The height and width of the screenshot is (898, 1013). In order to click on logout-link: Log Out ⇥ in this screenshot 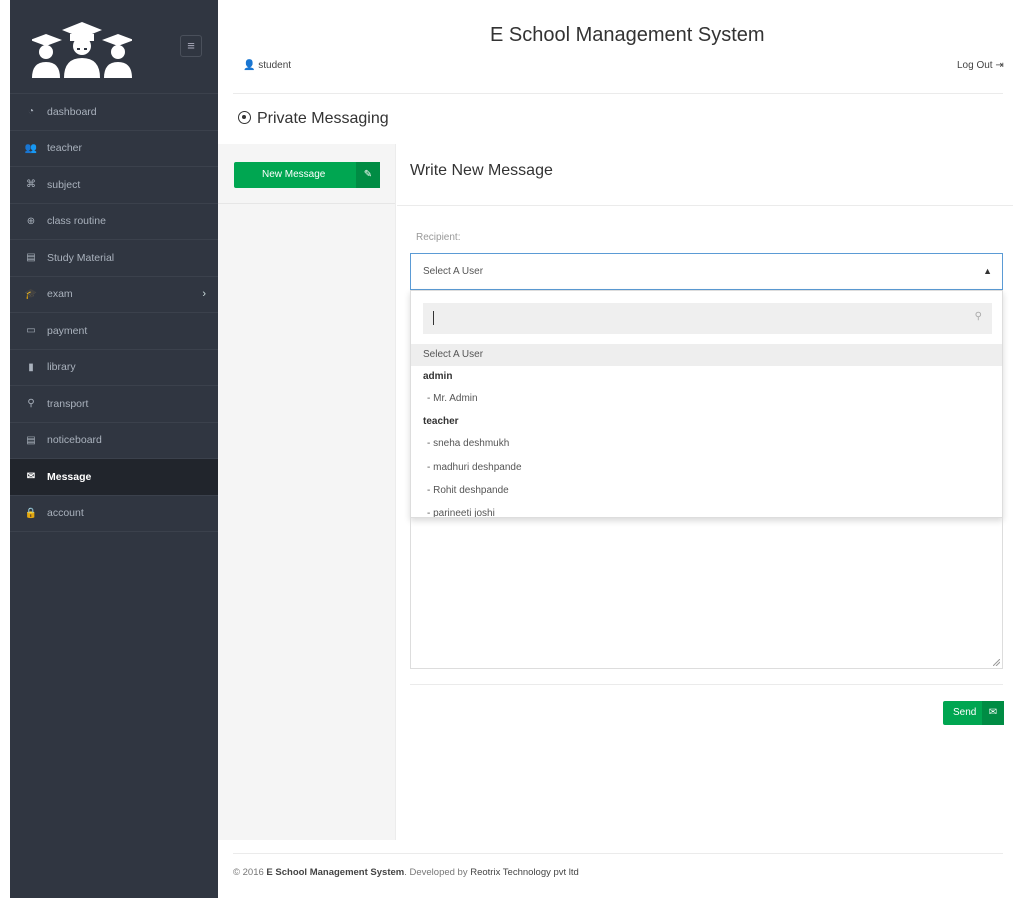, I will do `click(980, 65)`.